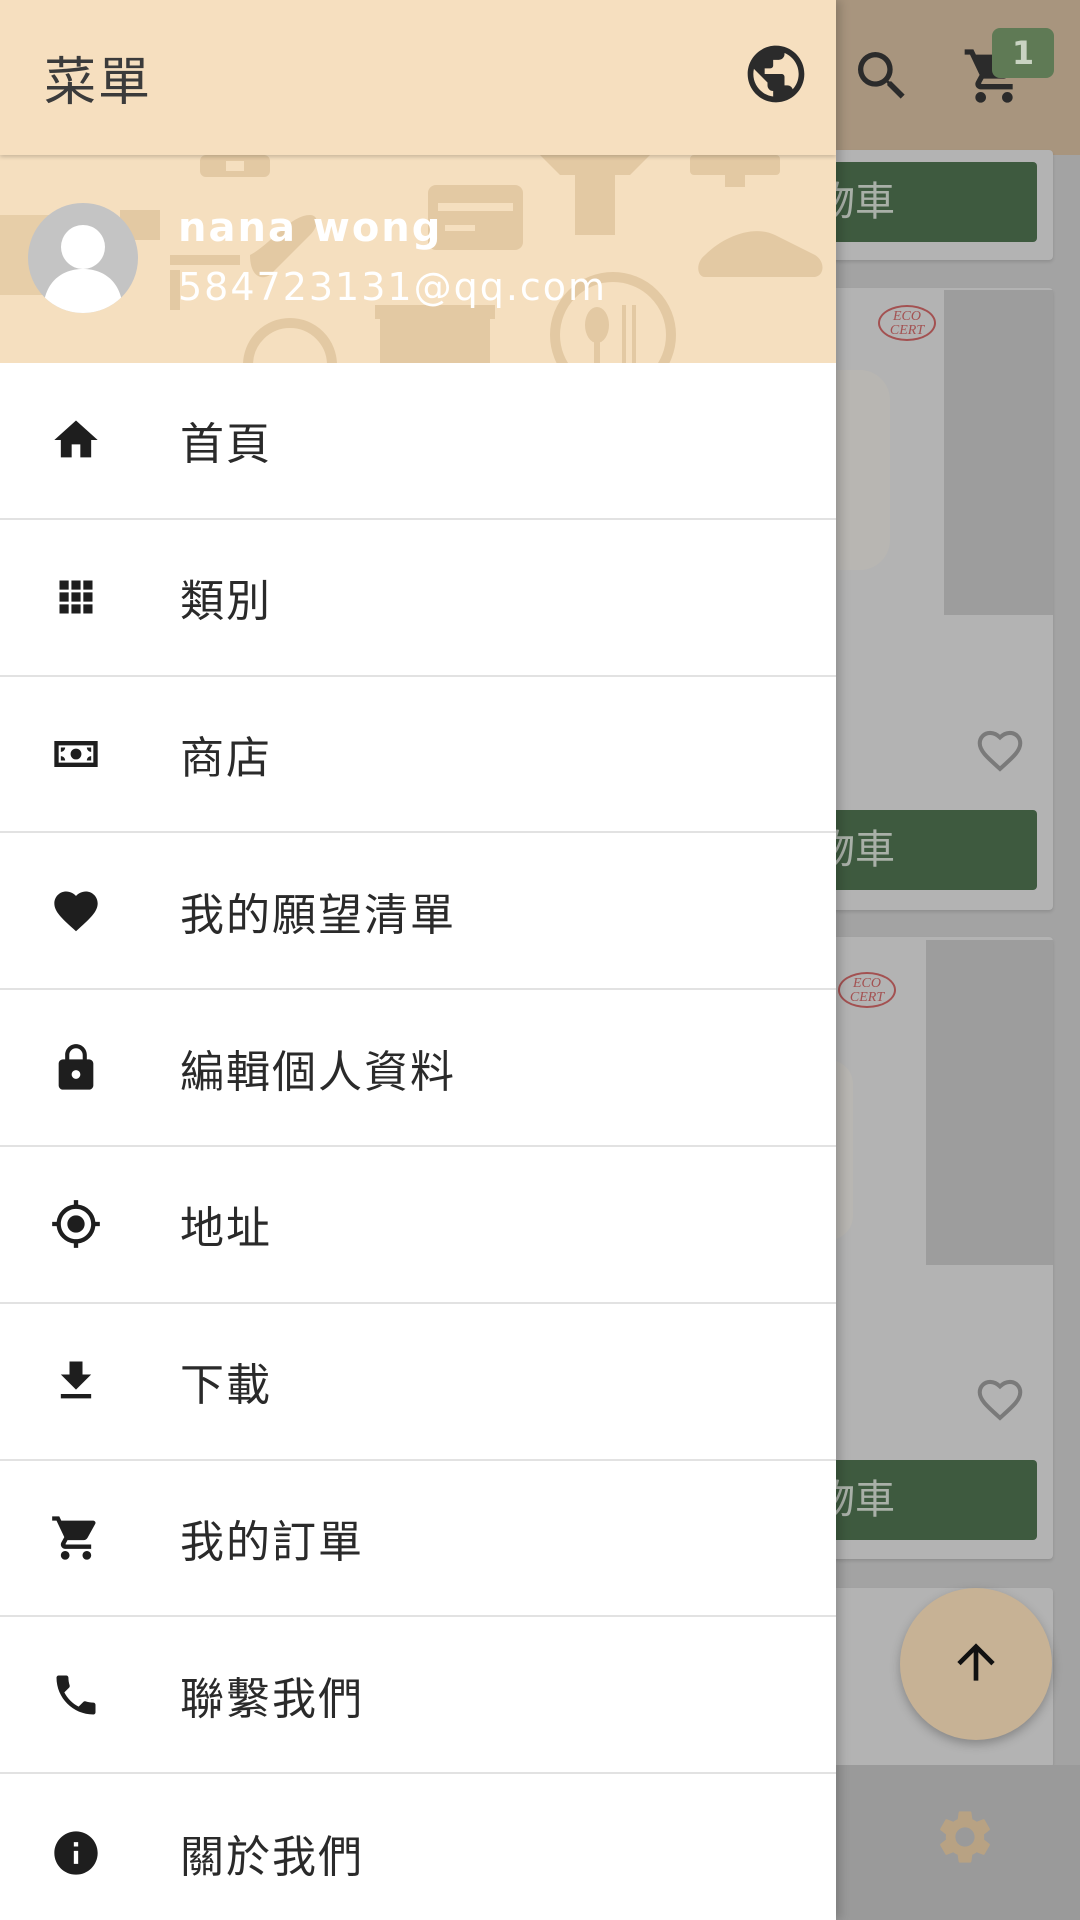 The height and width of the screenshot is (1920, 1080). What do you see at coordinates (226, 758) in the screenshot?
I see `menu-item-label: 商店` at bounding box center [226, 758].